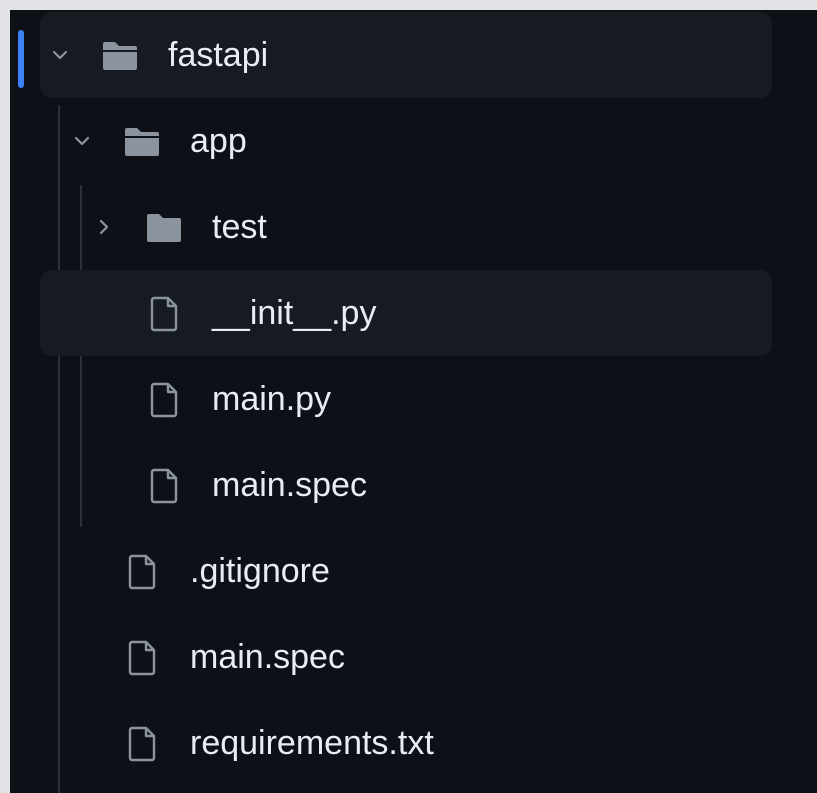  What do you see at coordinates (218, 141) in the screenshot?
I see `tree-item-label: app` at bounding box center [218, 141].